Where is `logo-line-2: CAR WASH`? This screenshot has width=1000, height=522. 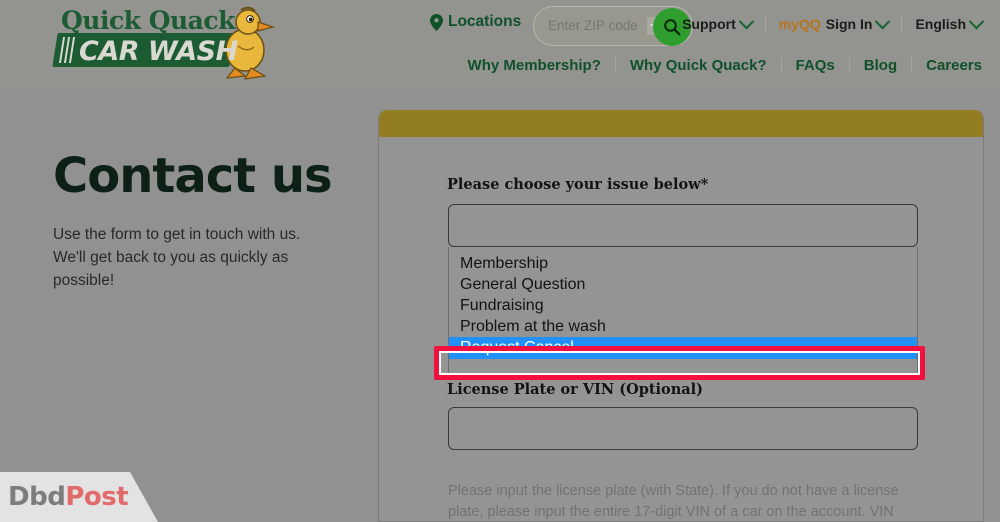
logo-line-2: CAR WASH is located at coordinates (158, 51).